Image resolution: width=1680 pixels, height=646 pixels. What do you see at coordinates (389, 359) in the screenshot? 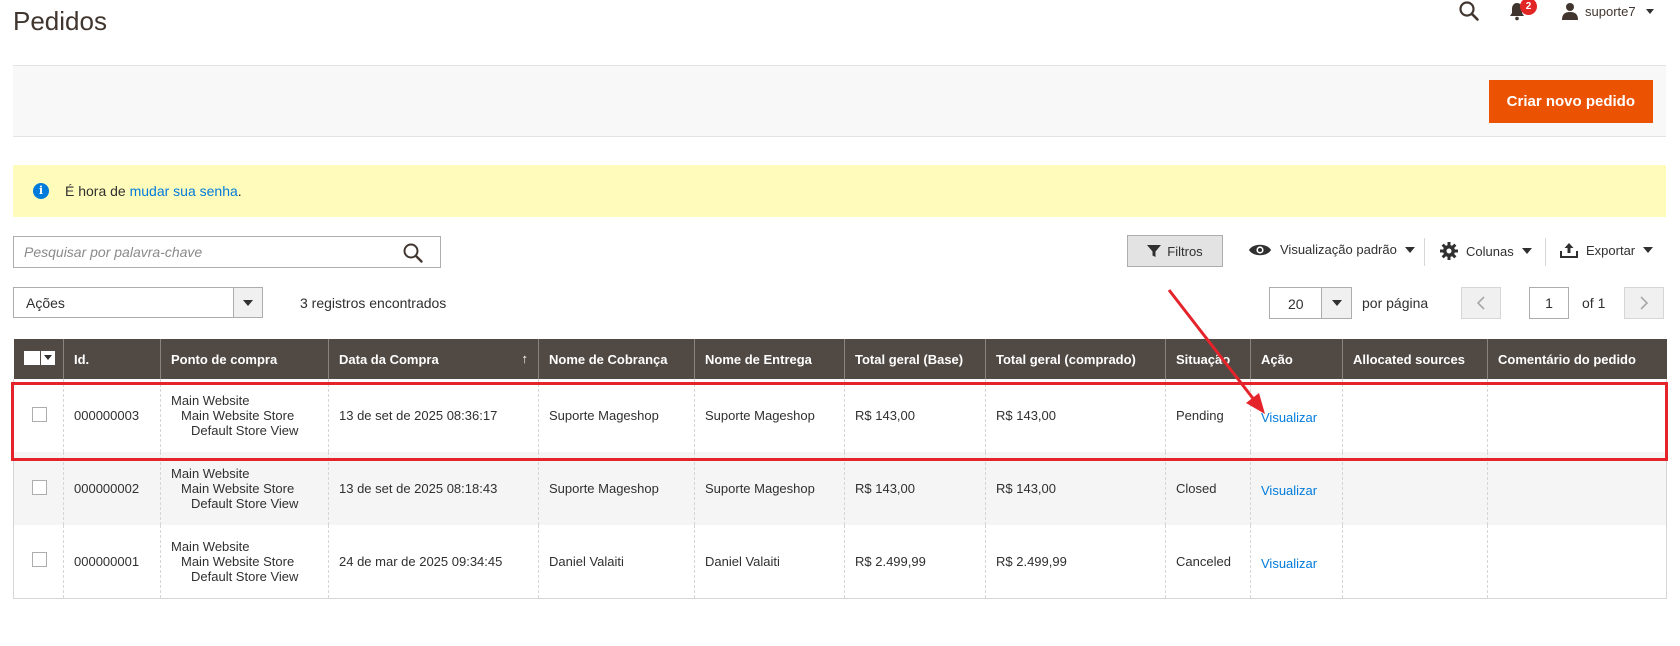
I see `purchase-date-label: Data da Compra` at bounding box center [389, 359].